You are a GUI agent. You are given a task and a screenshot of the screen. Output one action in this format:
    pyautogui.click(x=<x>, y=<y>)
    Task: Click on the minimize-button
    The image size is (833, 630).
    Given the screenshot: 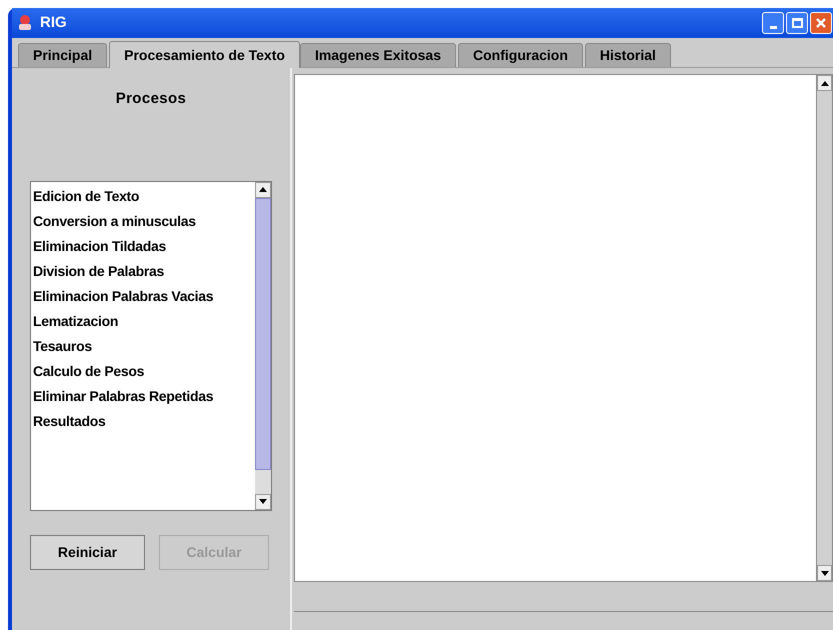 What is the action you would take?
    pyautogui.click(x=773, y=23)
    